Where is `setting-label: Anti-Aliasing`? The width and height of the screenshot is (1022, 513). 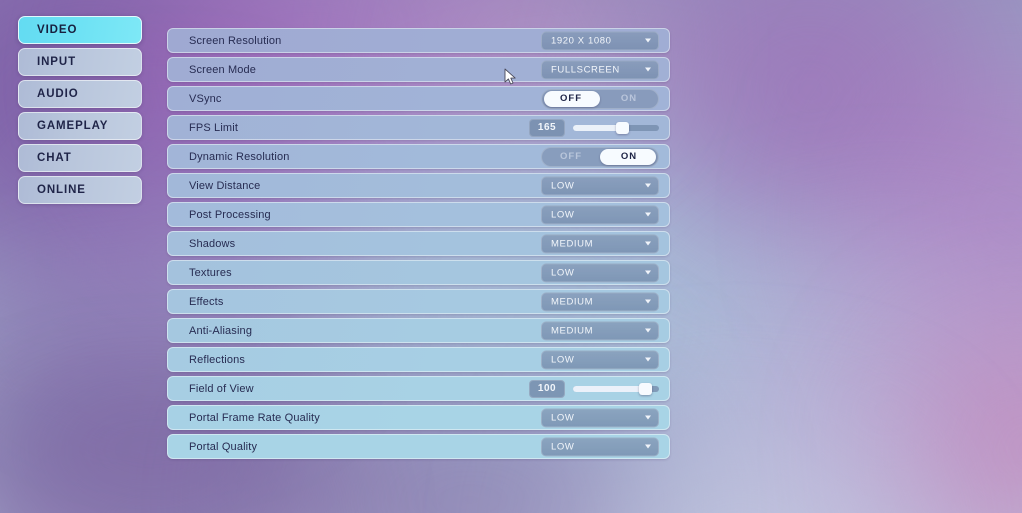
setting-label: Anti-Aliasing is located at coordinates (221, 330).